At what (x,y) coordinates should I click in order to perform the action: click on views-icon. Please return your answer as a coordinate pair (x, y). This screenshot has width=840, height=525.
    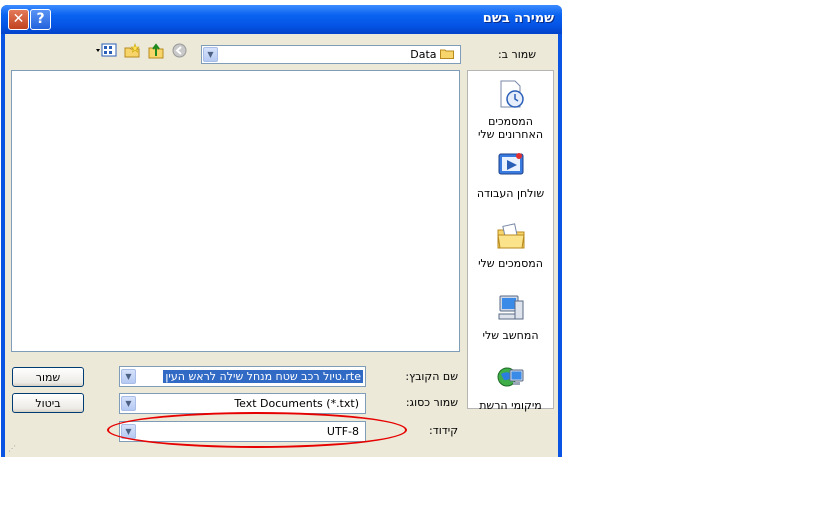
    Looking at the image, I should click on (106, 51).